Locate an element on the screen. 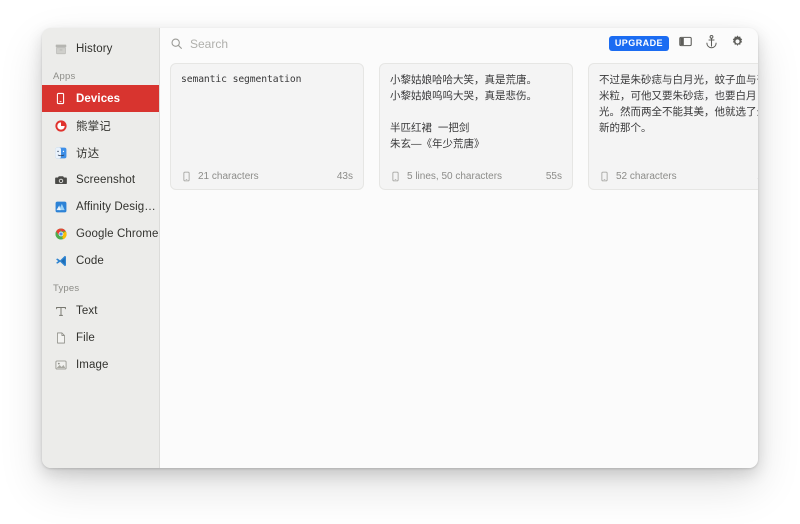  text-type-icon is located at coordinates (60, 310).